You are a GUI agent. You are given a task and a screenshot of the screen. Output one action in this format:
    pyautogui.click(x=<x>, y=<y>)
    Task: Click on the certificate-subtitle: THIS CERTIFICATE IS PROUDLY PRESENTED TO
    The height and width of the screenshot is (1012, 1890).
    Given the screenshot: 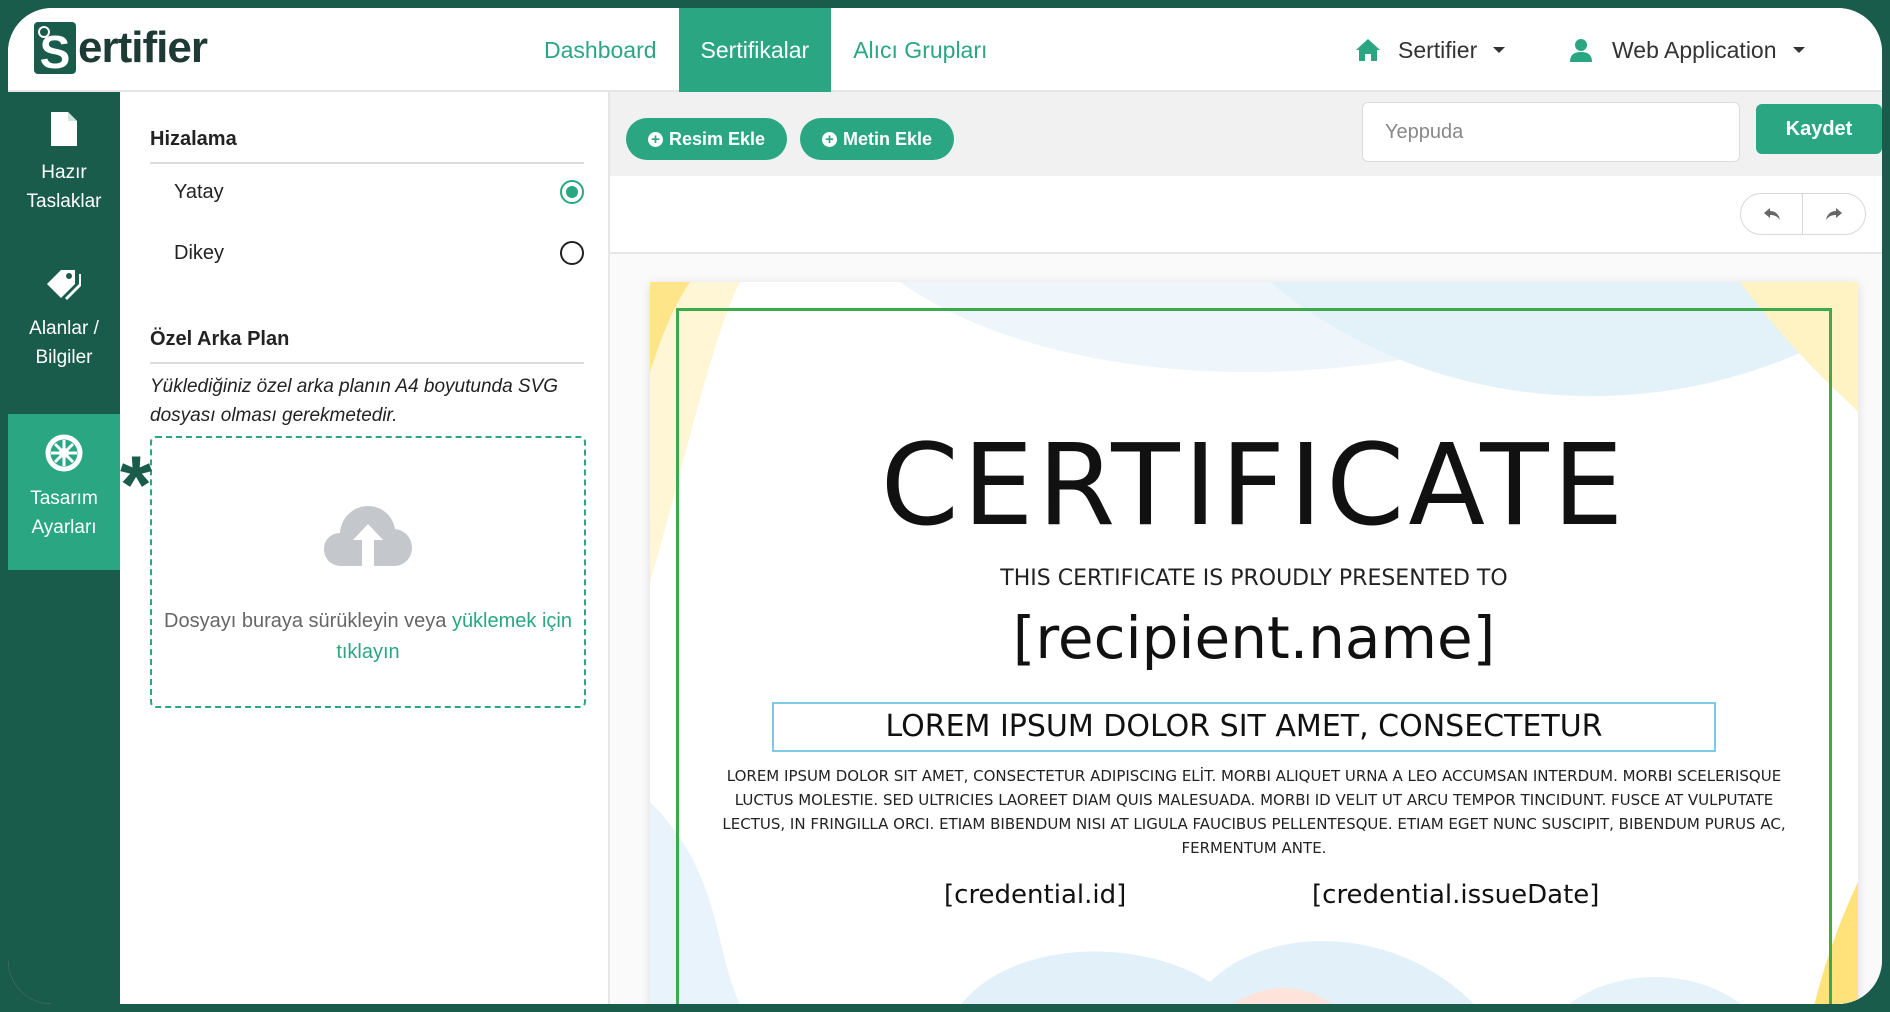 What is the action you would take?
    pyautogui.click(x=1254, y=578)
    